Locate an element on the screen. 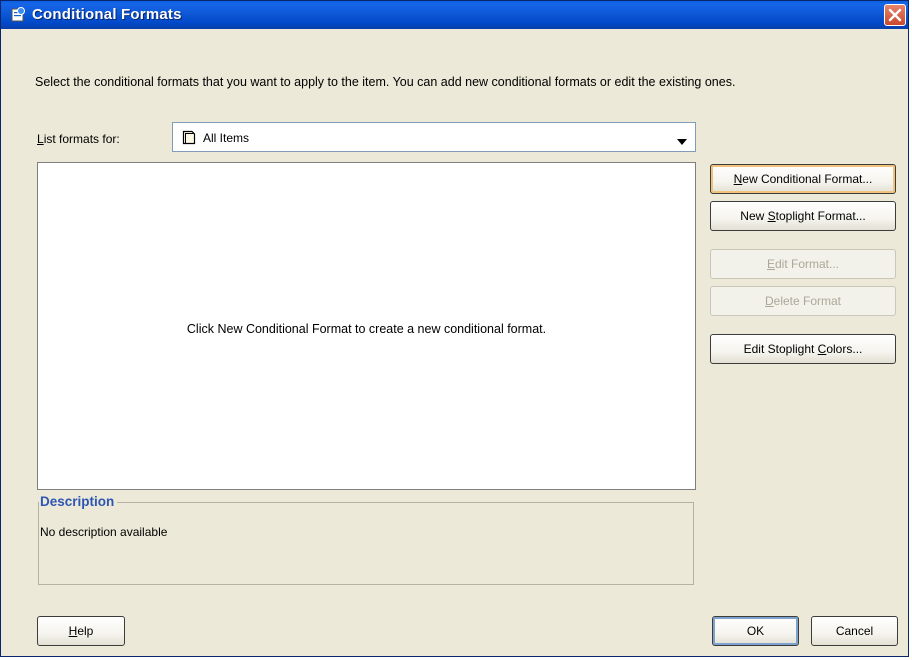  button-label-pre: New is located at coordinates (754, 216).